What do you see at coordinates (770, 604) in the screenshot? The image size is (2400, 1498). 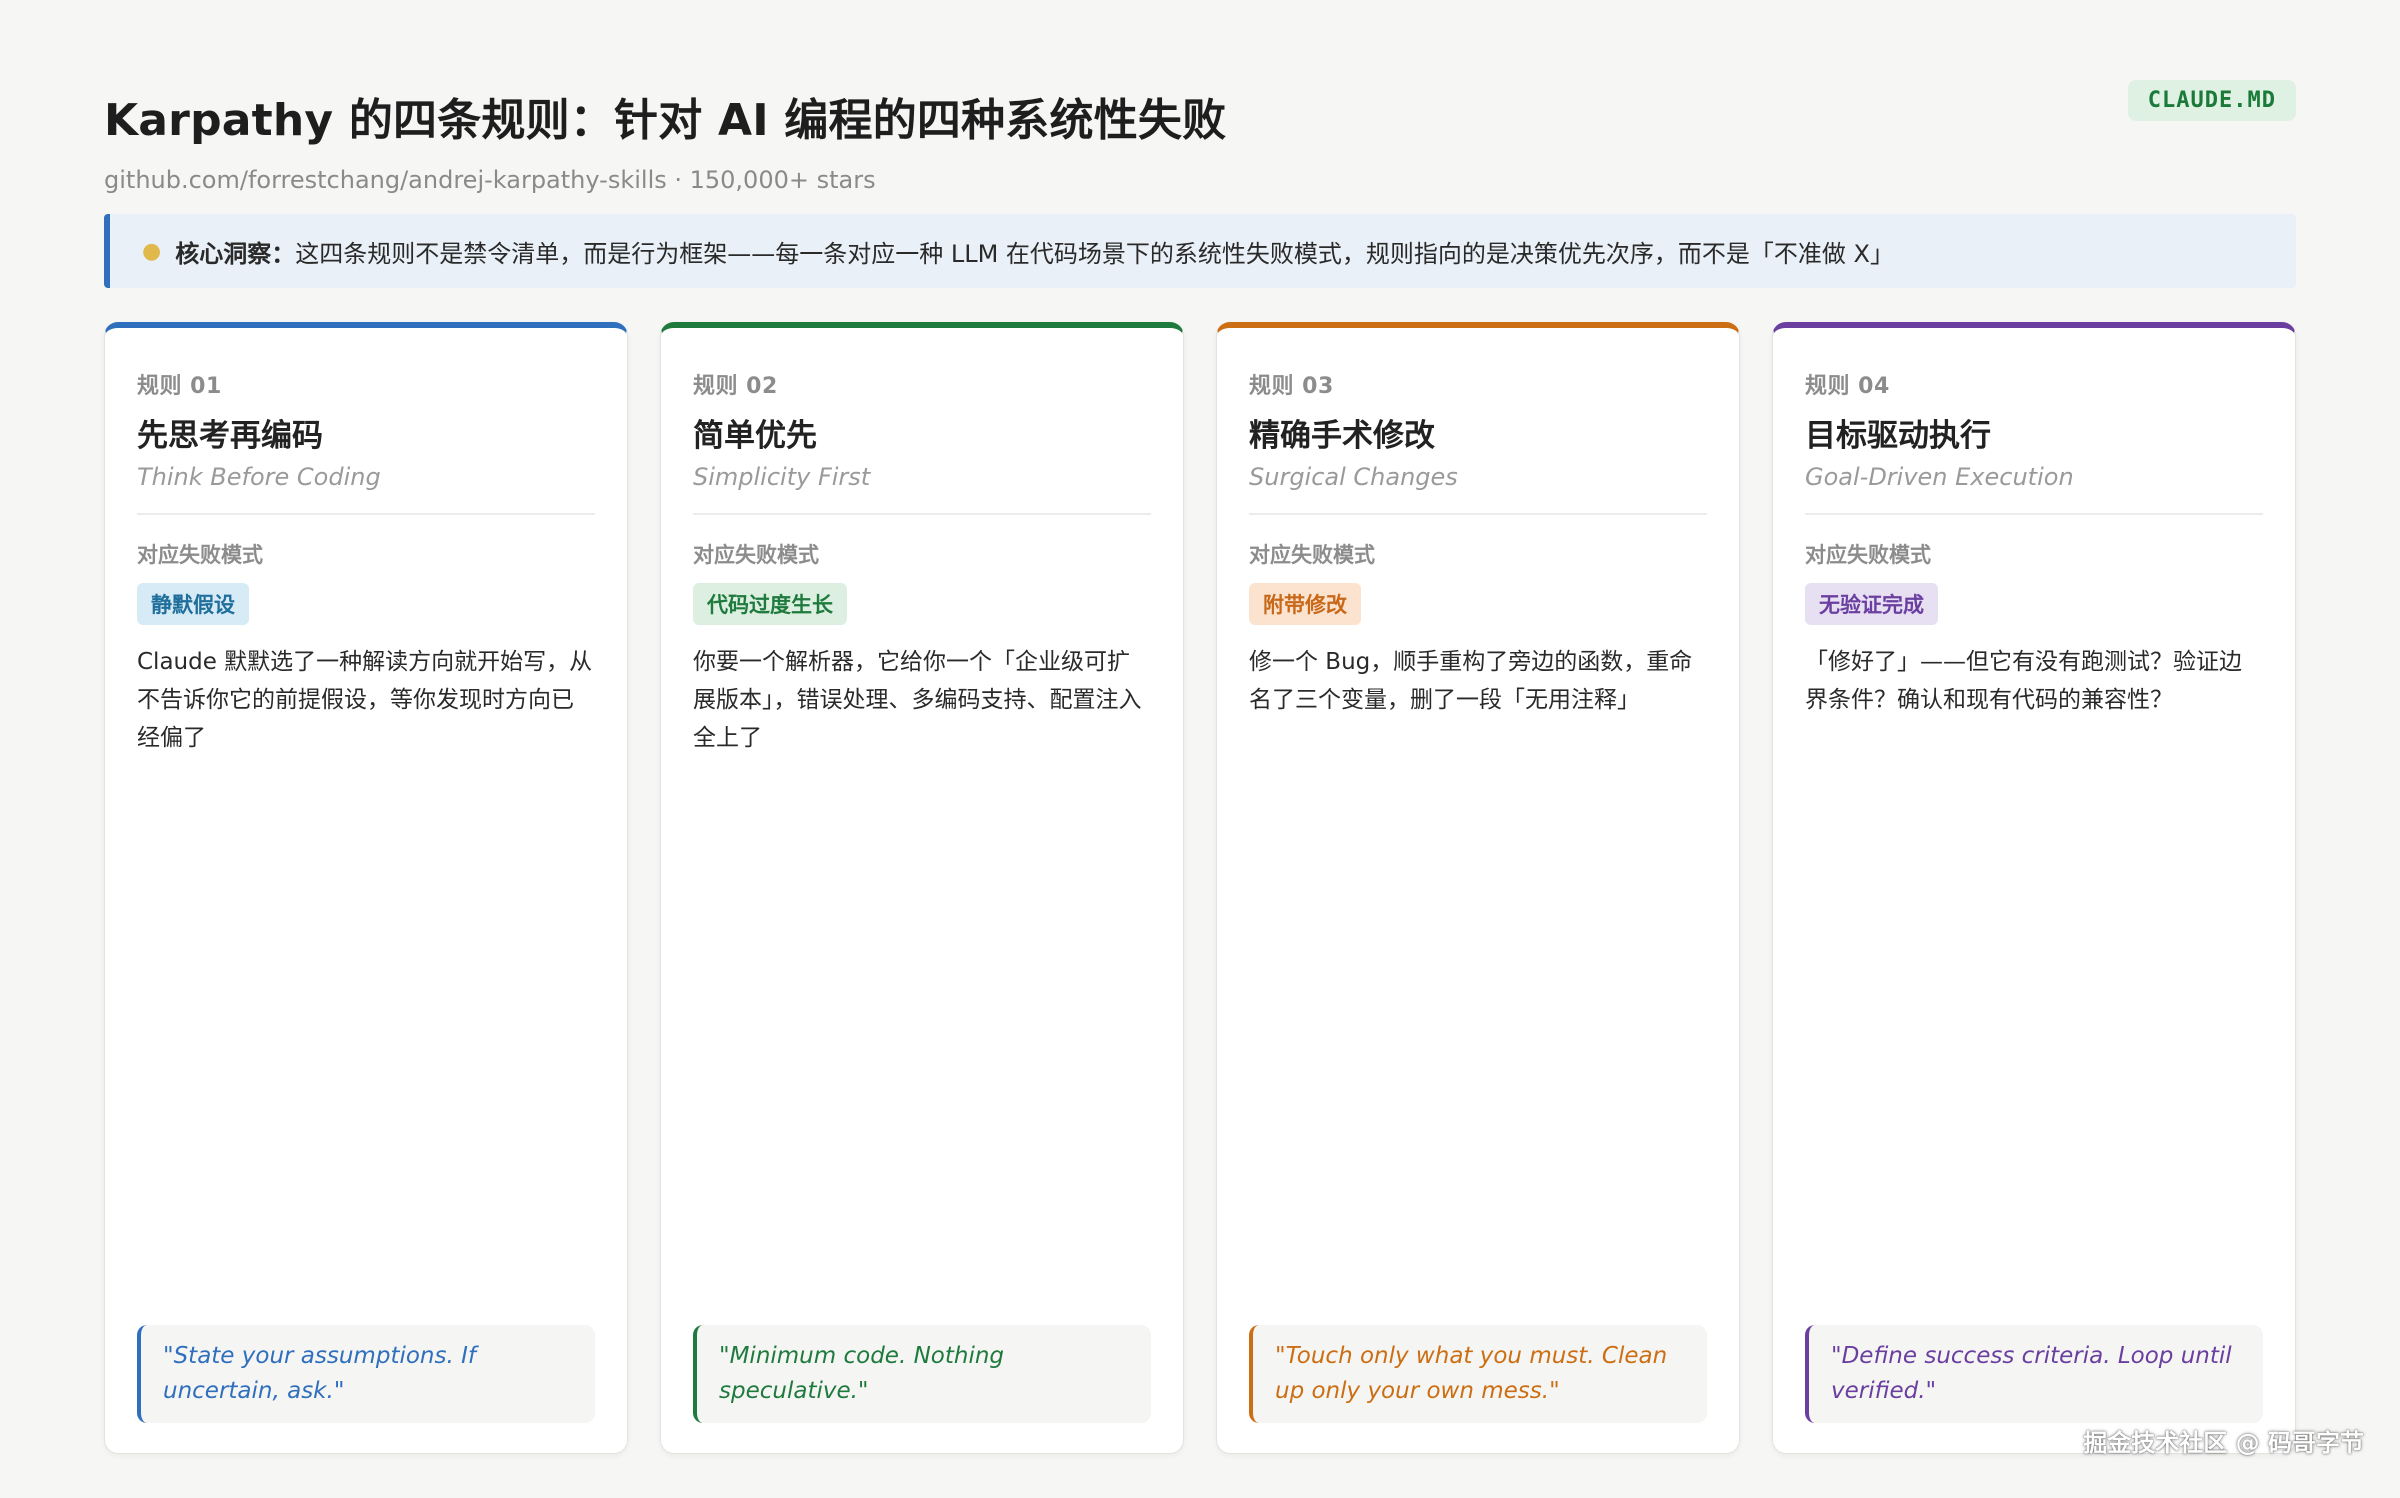 I see `failure-tag: 代码过度生长` at bounding box center [770, 604].